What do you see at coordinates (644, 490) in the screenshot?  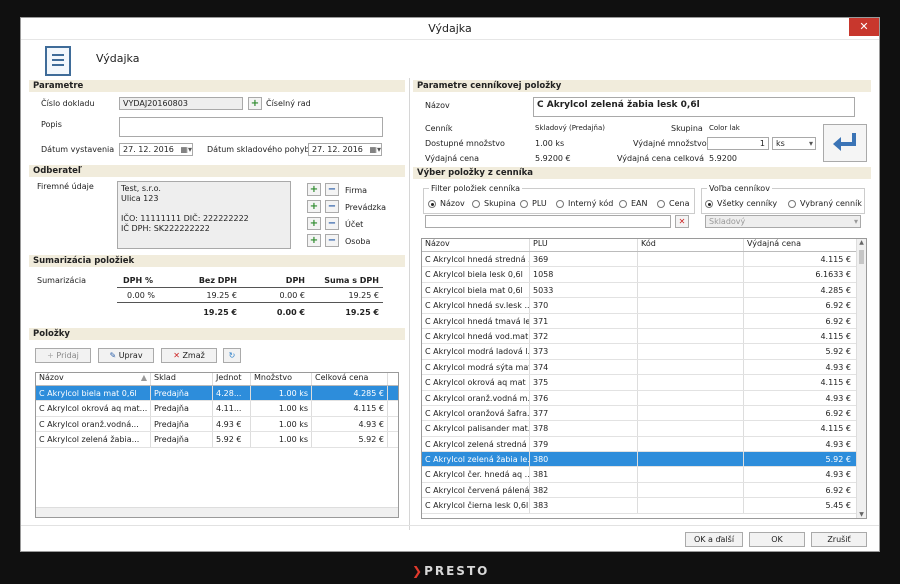 I see `table-row: C Akrylcol červená pálená... 382 6.92 €` at bounding box center [644, 490].